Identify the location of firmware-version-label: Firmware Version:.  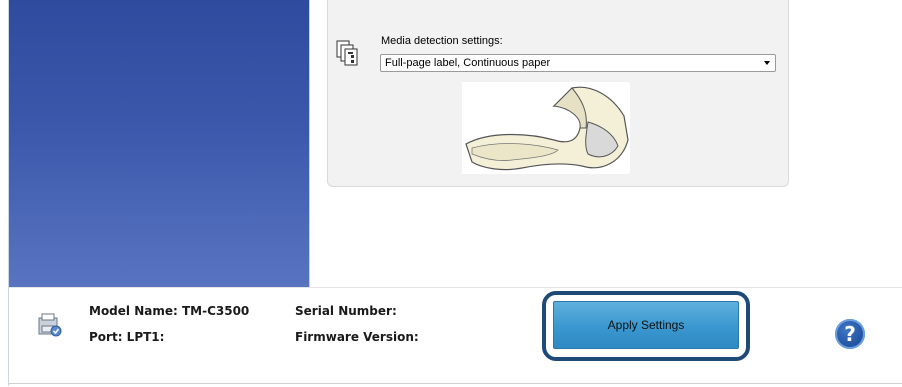
(357, 337).